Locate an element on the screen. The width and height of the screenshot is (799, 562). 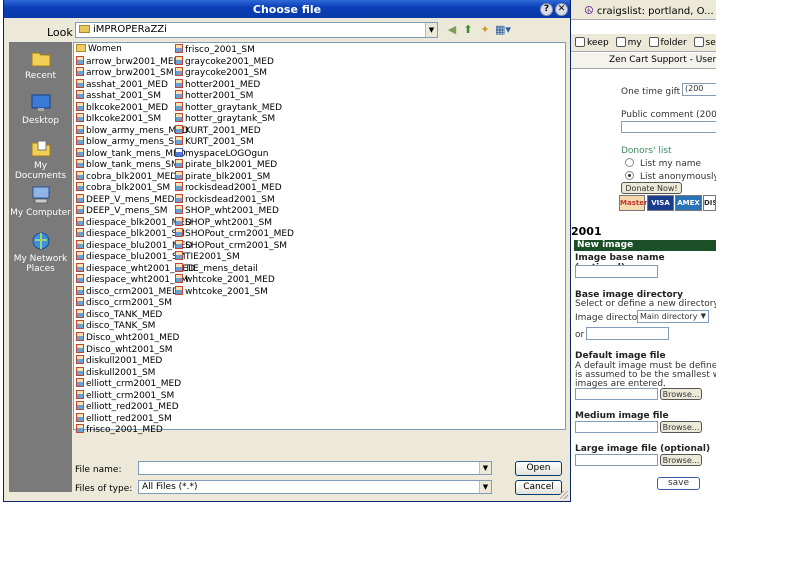
place-my-computer: My Computer is located at coordinates (40, 201).